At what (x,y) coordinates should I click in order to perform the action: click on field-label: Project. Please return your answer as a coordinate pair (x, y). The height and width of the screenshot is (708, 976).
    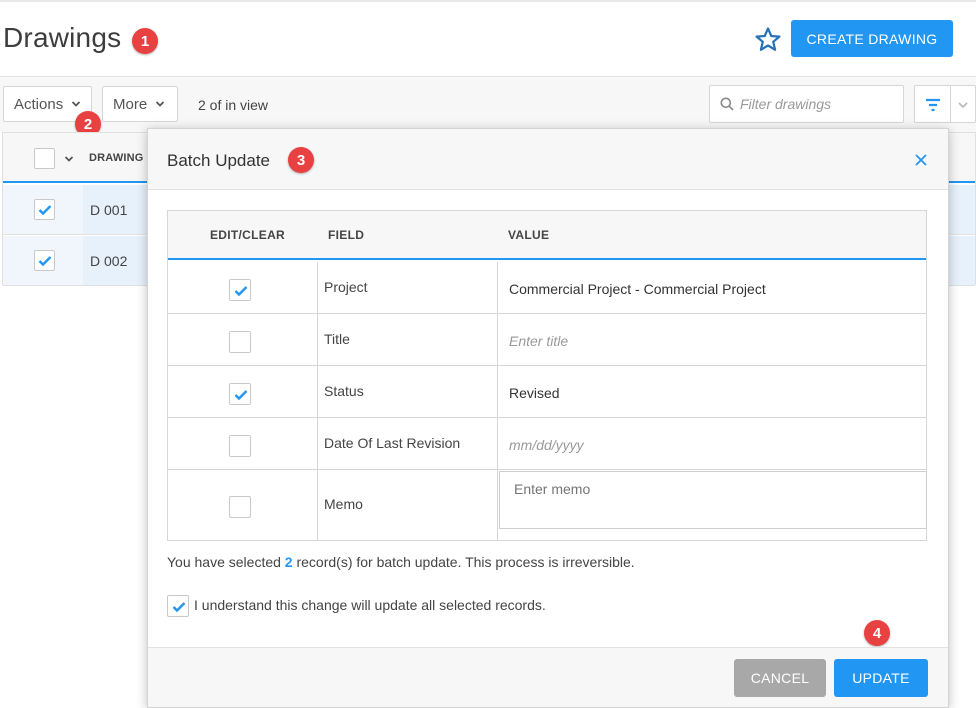
    Looking at the image, I should click on (346, 287).